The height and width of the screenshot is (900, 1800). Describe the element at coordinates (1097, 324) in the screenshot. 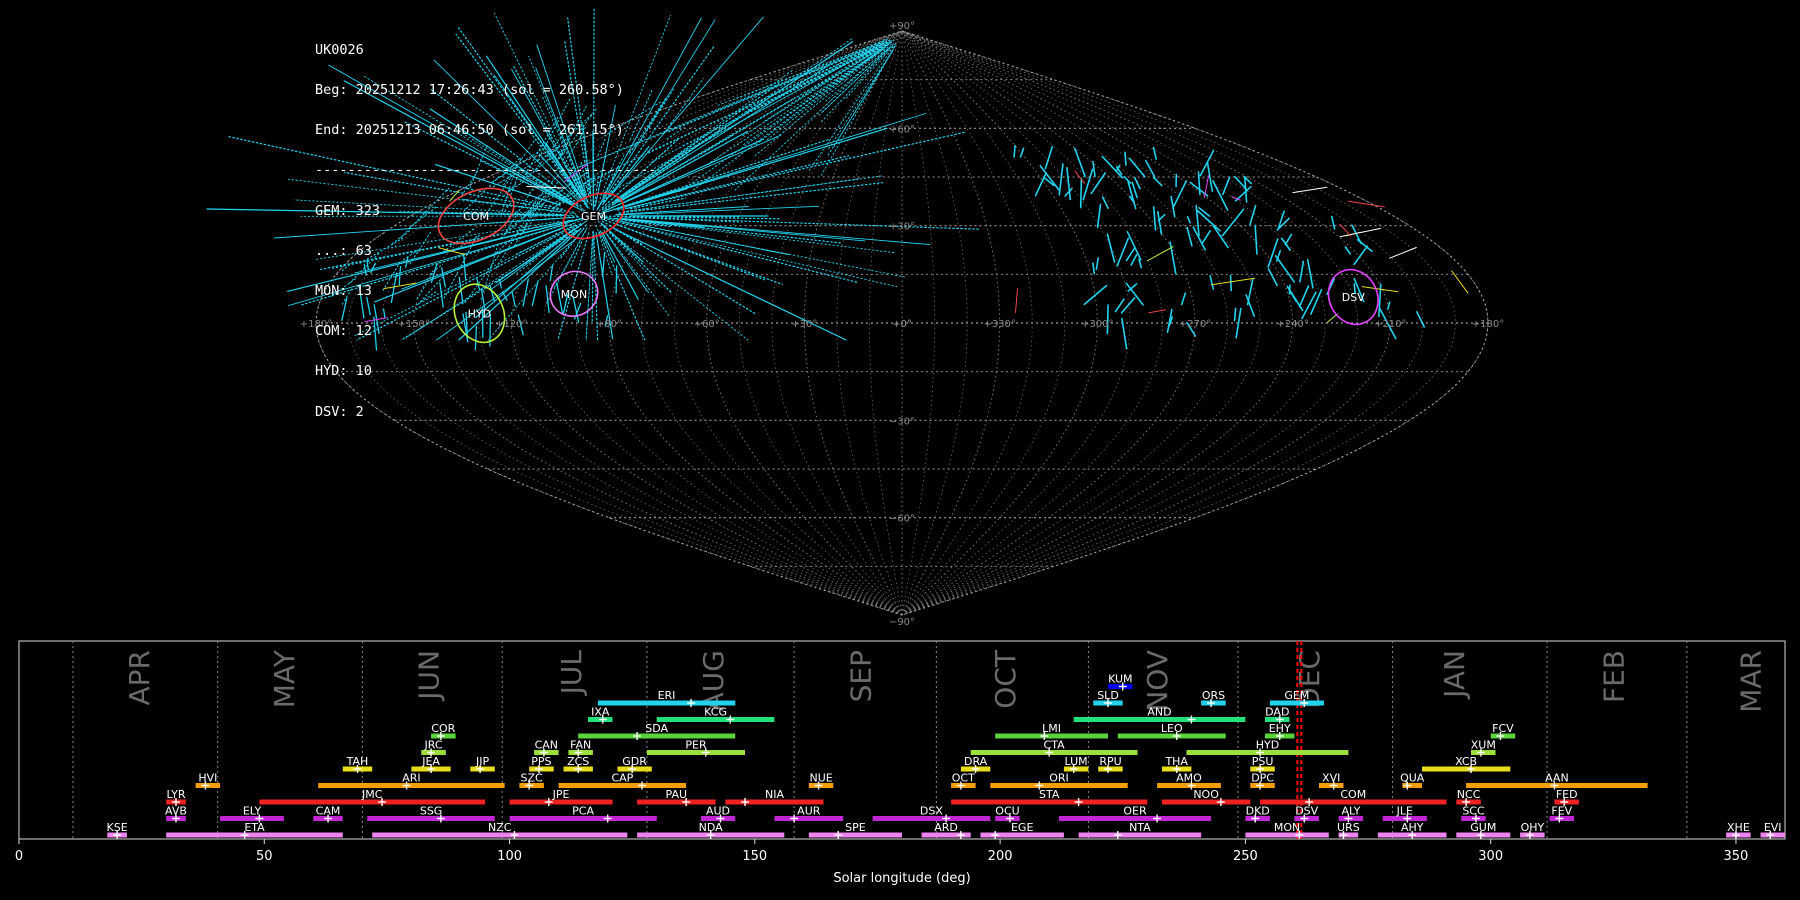

I see `lon-label: +300°` at that location.